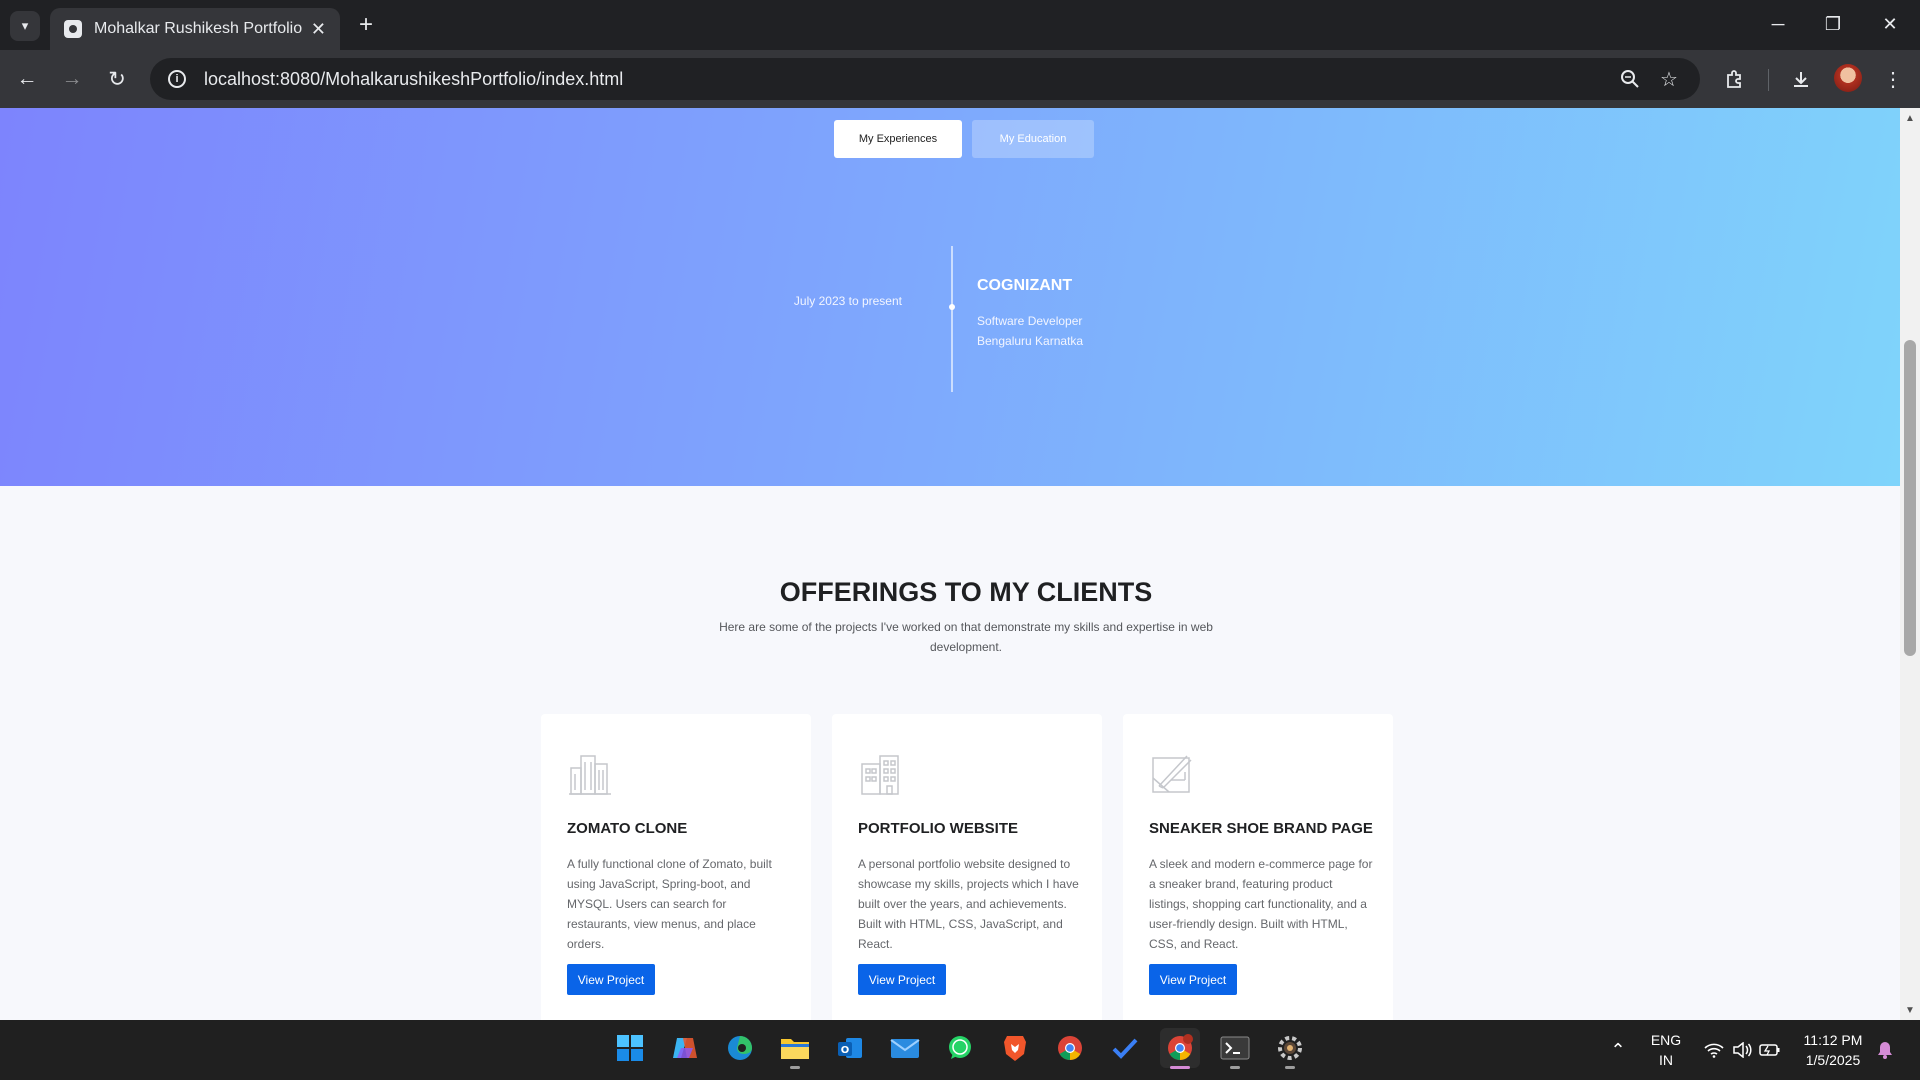 The image size is (1920, 1080). What do you see at coordinates (27, 79) in the screenshot?
I see `back-arrow-icon: ←` at bounding box center [27, 79].